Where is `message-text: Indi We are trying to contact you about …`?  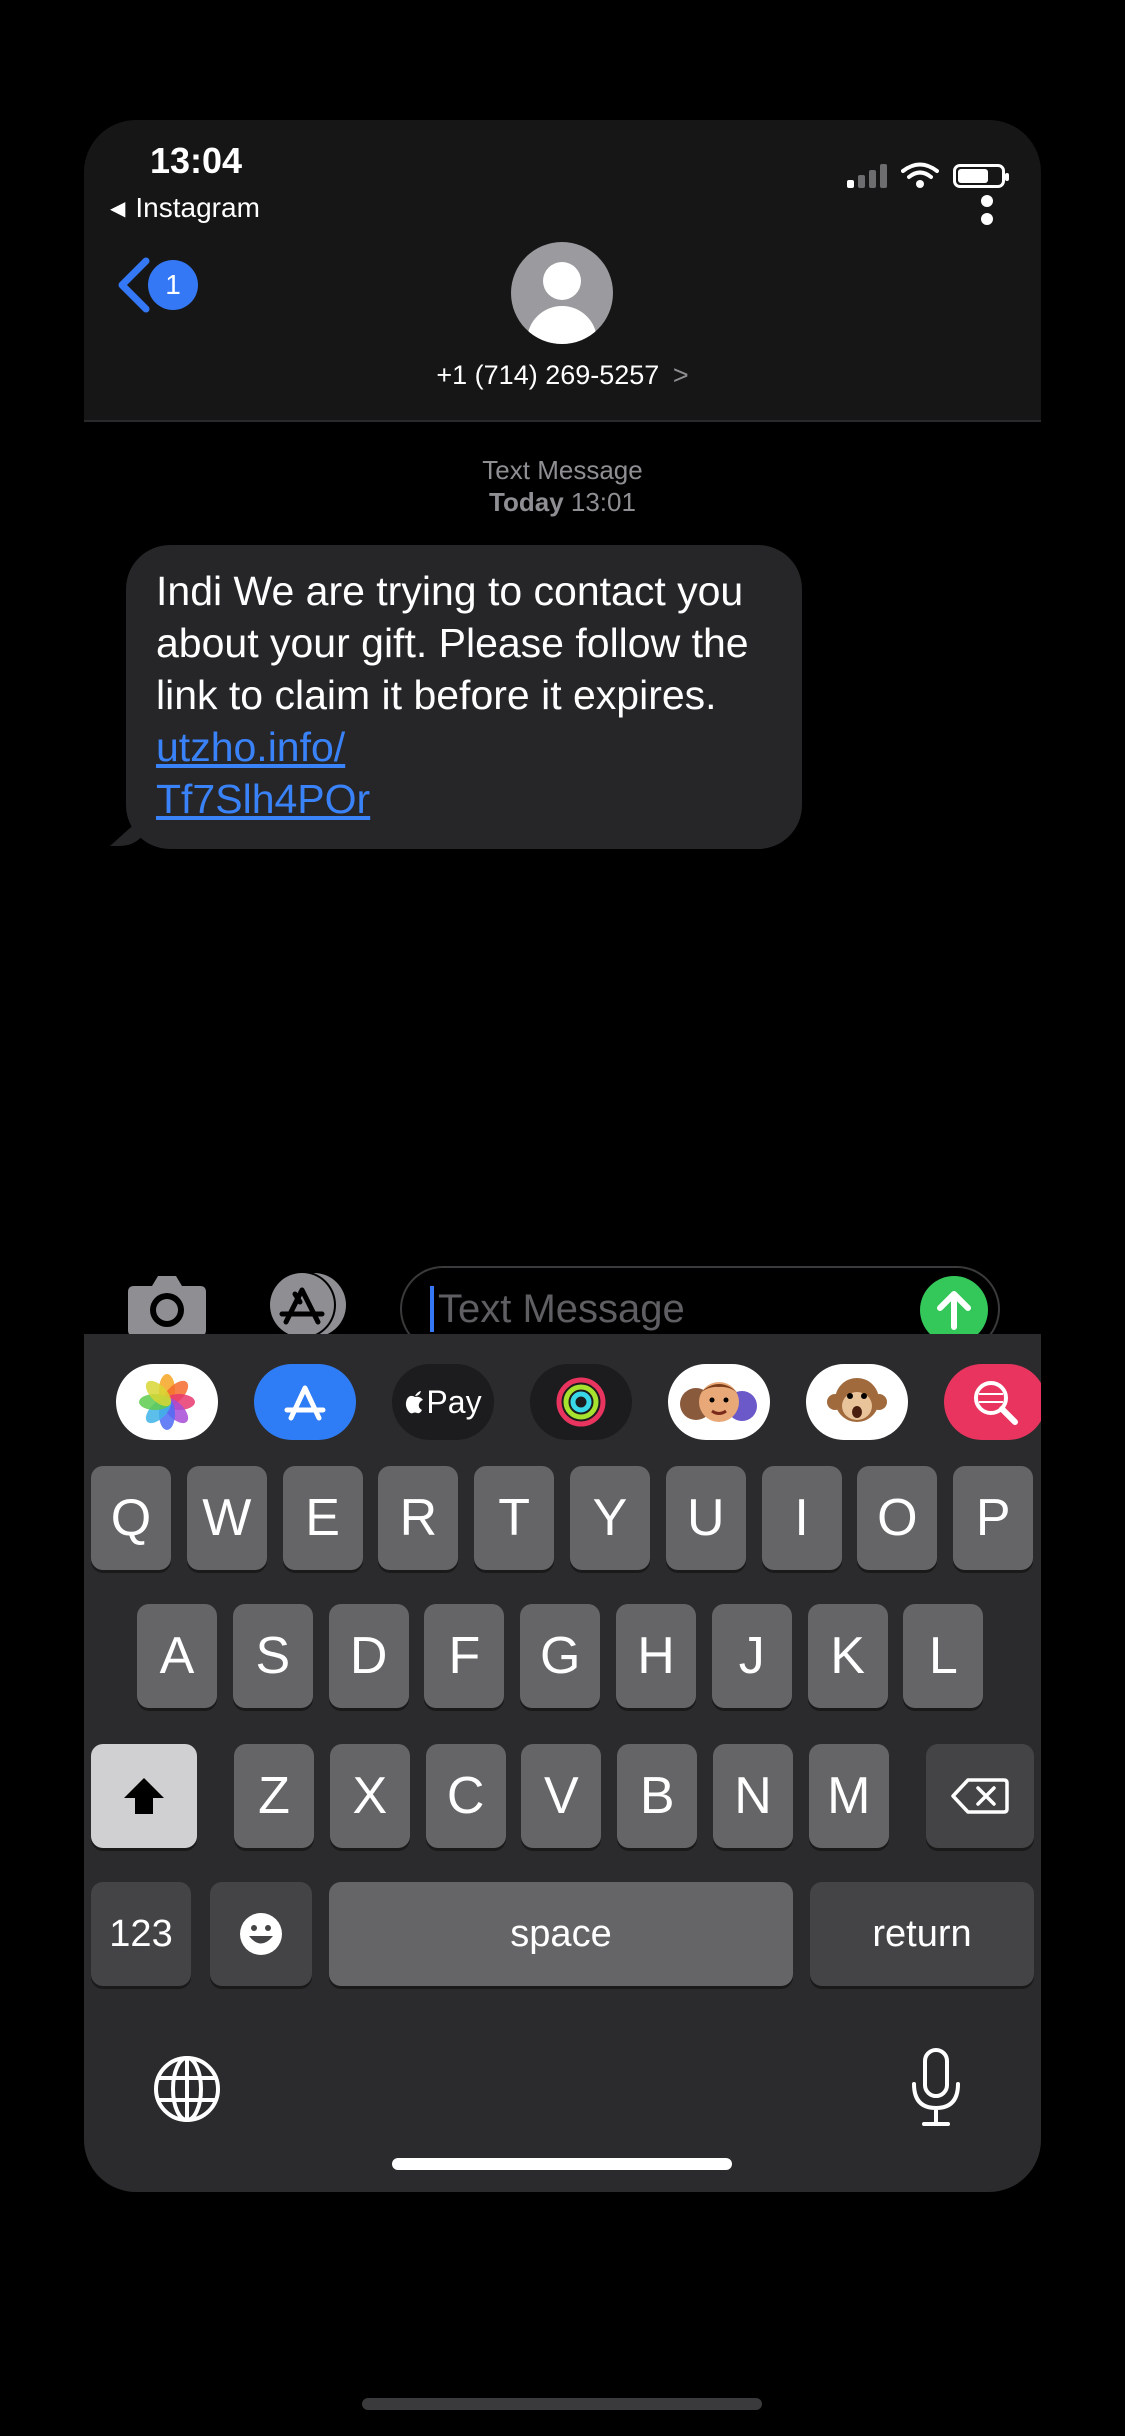 message-text: Indi We are trying to contact you about … is located at coordinates (452, 643).